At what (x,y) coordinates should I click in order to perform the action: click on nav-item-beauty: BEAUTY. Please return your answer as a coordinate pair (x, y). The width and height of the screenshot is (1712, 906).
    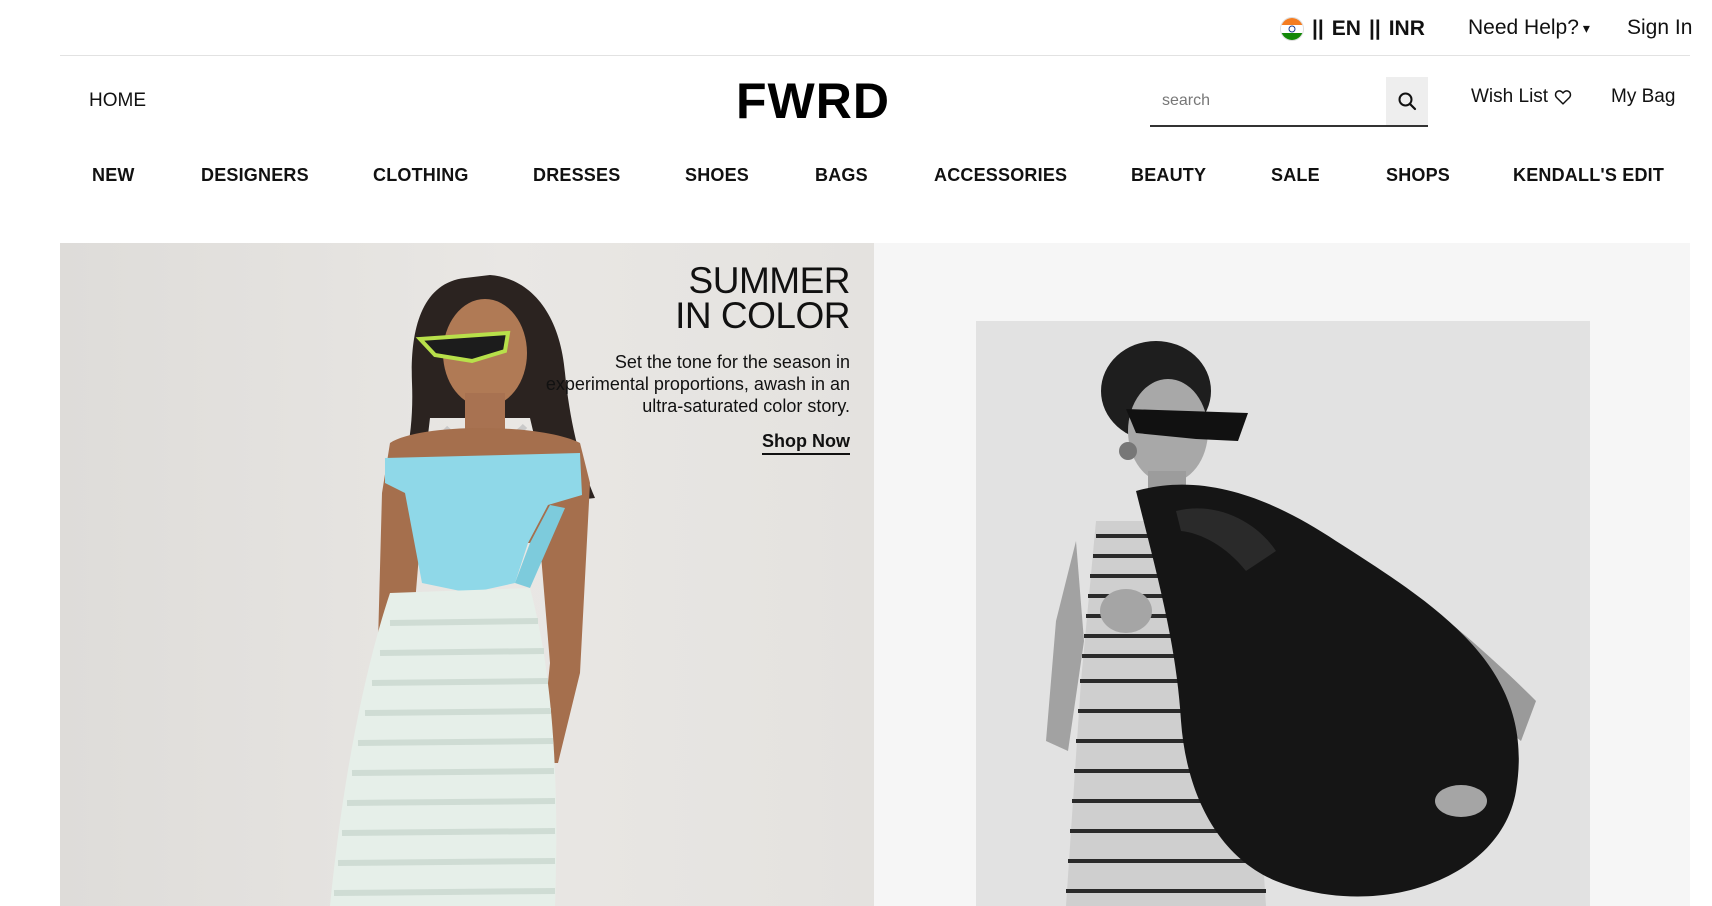
    Looking at the image, I should click on (1168, 175).